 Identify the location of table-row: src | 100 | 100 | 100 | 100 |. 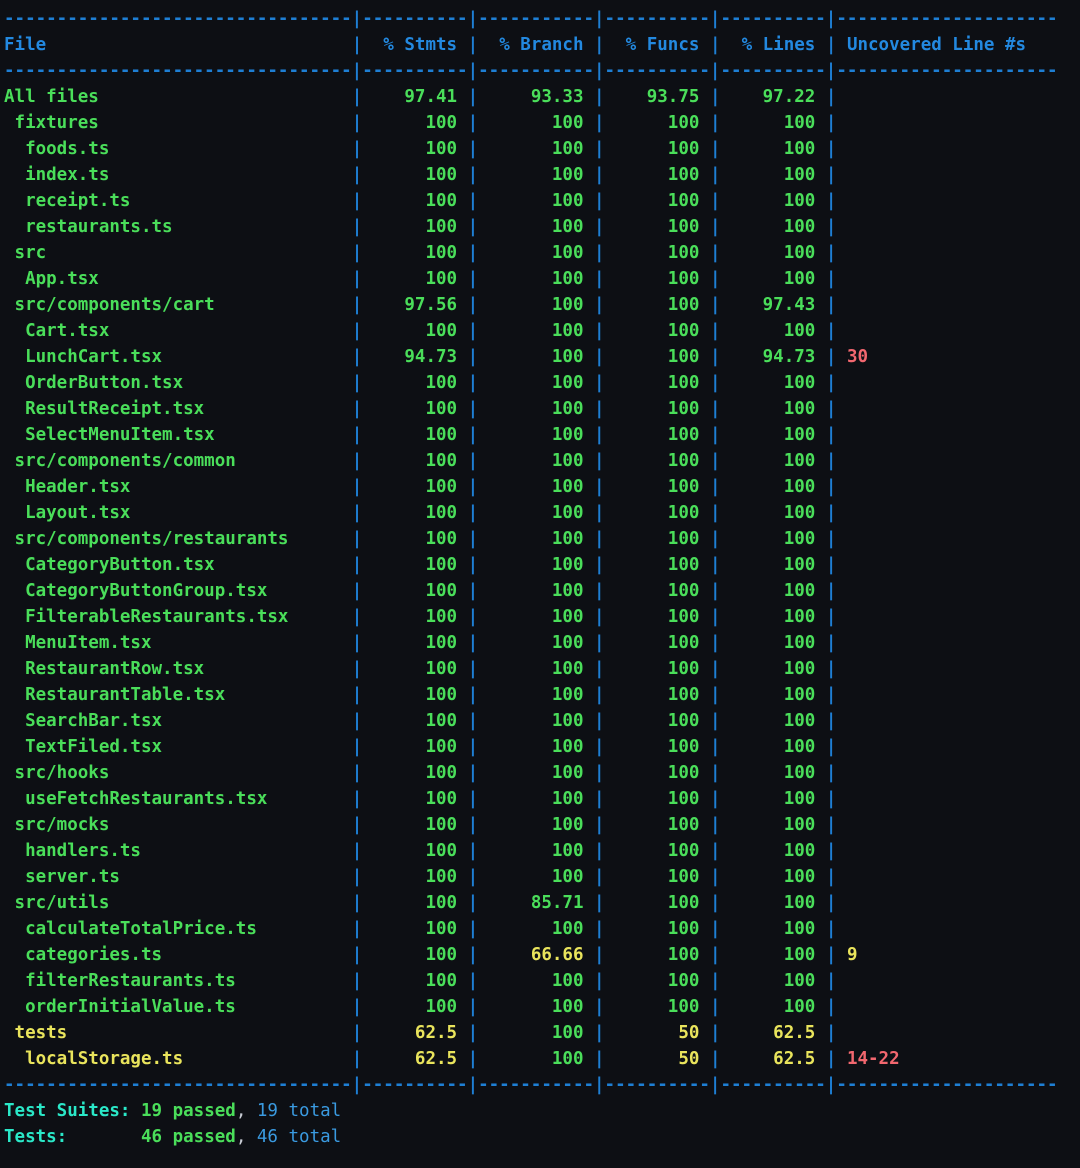
(542, 253).